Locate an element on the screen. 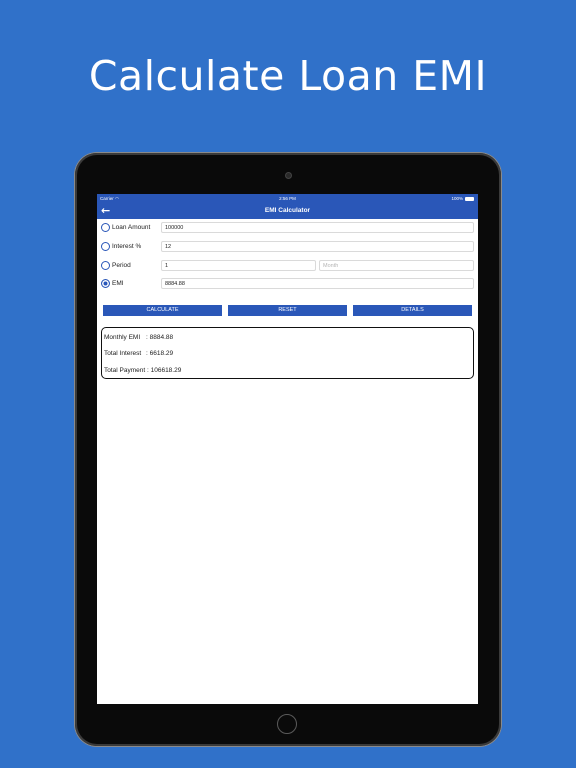 The height and width of the screenshot is (768, 576). monthly-emi-result: Monthly EMI : 8884.88 is located at coordinates (138, 337).